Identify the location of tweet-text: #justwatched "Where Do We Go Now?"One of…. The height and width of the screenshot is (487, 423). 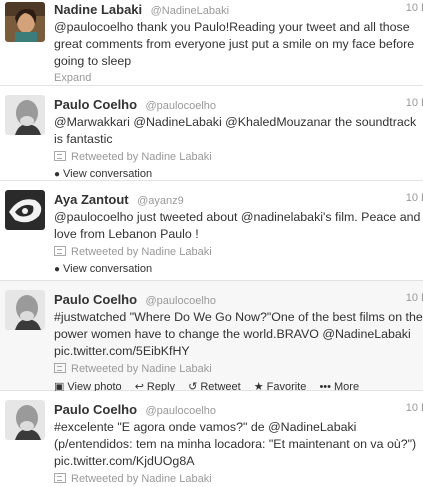
(238, 334).